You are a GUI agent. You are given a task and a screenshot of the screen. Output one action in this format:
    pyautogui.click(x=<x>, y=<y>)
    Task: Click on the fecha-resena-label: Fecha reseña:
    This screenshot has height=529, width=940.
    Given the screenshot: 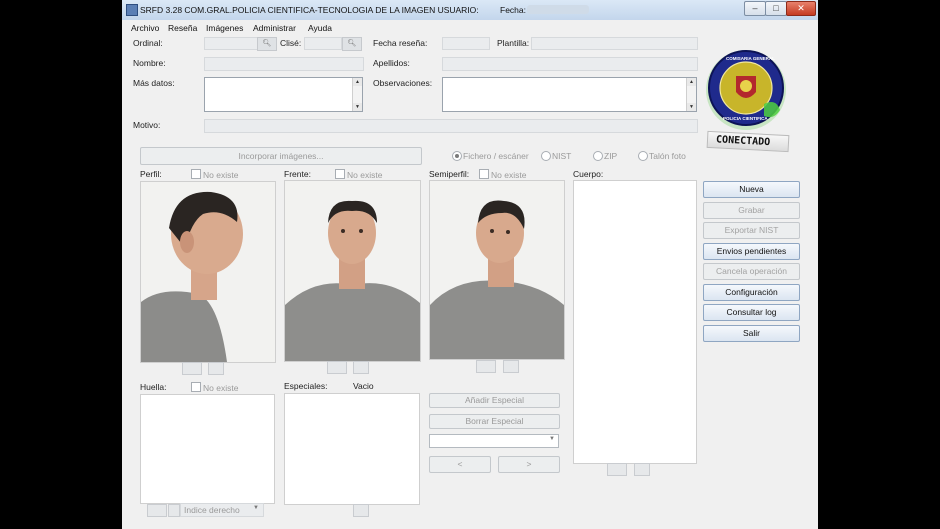 What is the action you would take?
    pyautogui.click(x=400, y=43)
    